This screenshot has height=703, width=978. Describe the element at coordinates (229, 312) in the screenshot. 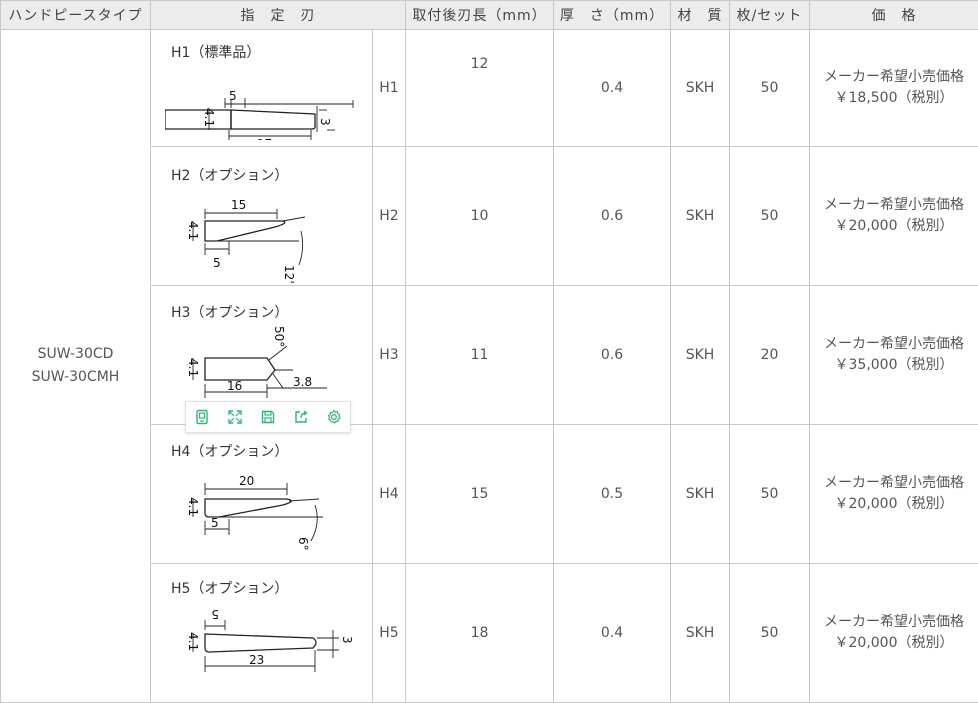

I see `blade-title: H3（オプション）` at that location.